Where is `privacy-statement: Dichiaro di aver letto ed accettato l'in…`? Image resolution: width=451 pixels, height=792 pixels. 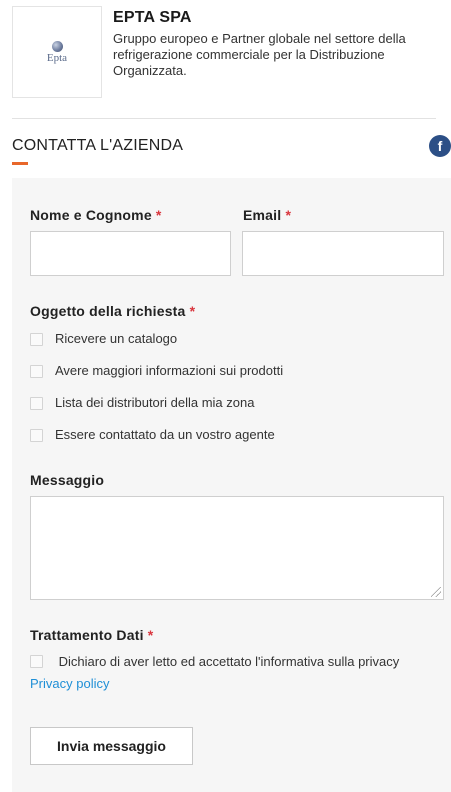 privacy-statement: Dichiaro di aver letto ed accettato l'in… is located at coordinates (229, 661).